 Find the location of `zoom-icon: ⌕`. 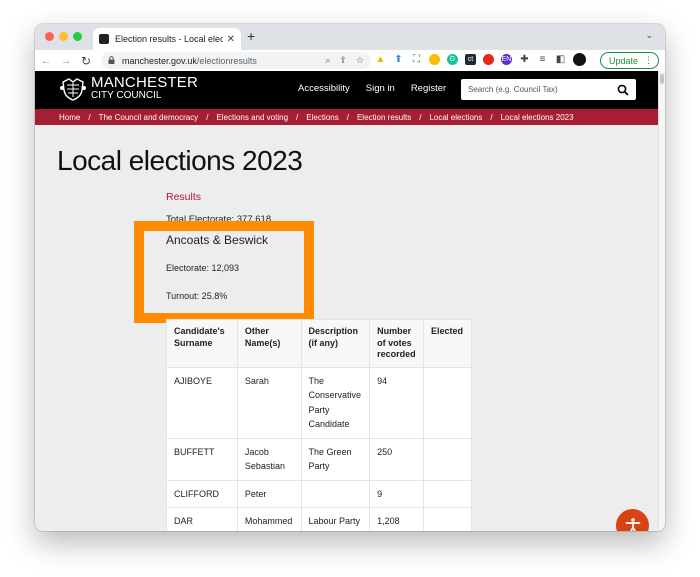

zoom-icon: ⌕ is located at coordinates (327, 60).